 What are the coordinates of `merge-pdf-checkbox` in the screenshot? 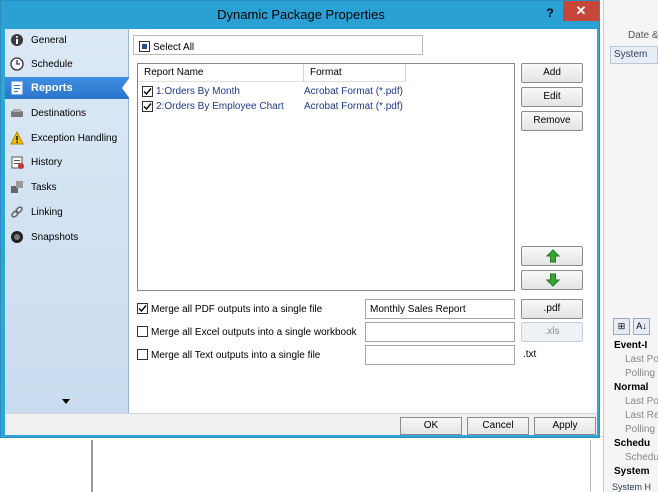 It's located at (142, 308).